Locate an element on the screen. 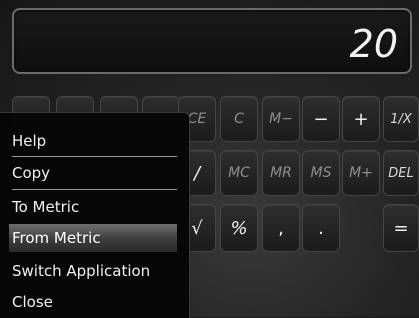 The height and width of the screenshot is (318, 419). key-delete: DEL is located at coordinates (401, 173).